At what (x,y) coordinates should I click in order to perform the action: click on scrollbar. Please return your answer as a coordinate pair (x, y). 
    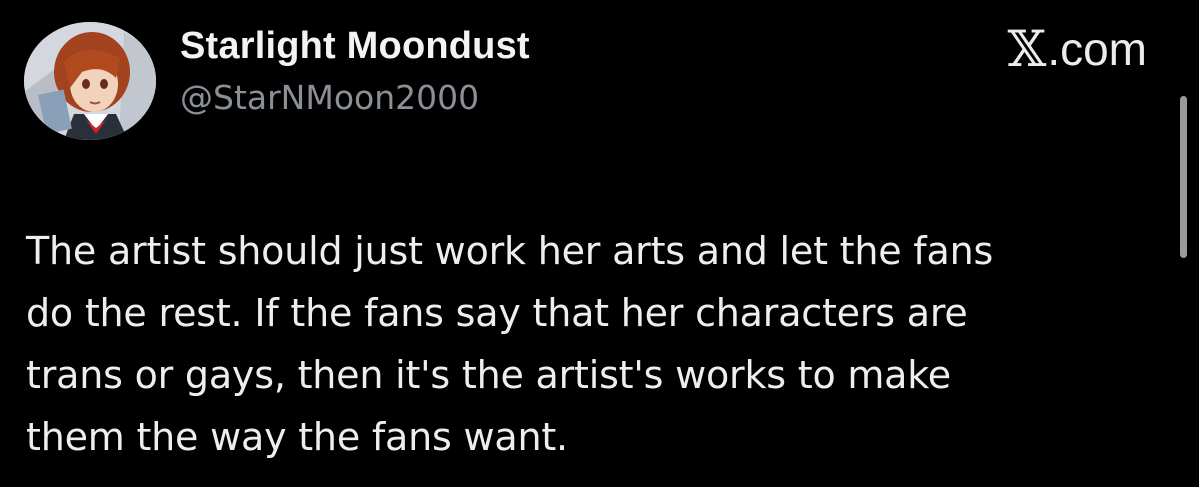
    Looking at the image, I should click on (1183, 177).